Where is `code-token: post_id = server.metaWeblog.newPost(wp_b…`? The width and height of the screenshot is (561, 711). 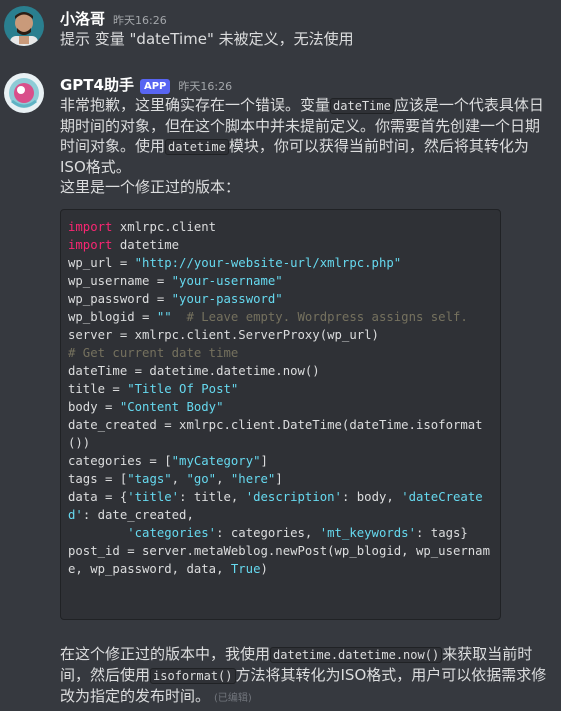 code-token: post_id = server.metaWeblog.newPost(wp_b… is located at coordinates (279, 560).